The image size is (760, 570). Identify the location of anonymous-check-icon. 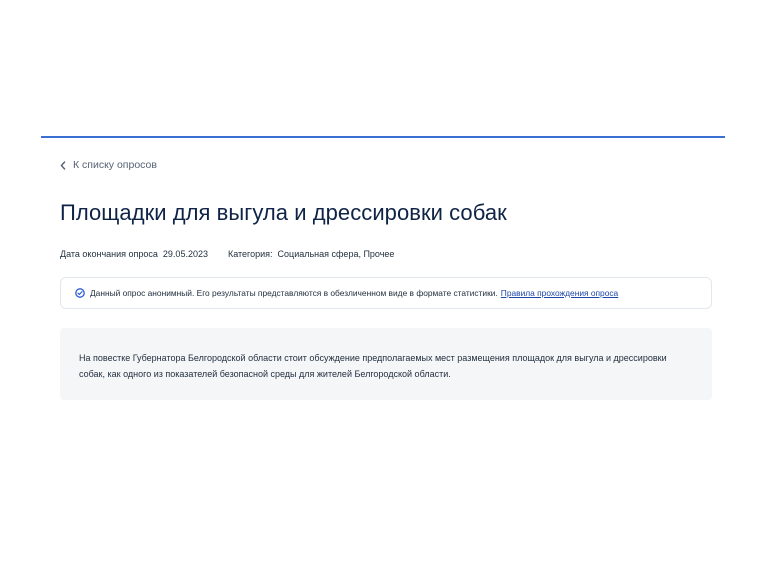
(80, 293).